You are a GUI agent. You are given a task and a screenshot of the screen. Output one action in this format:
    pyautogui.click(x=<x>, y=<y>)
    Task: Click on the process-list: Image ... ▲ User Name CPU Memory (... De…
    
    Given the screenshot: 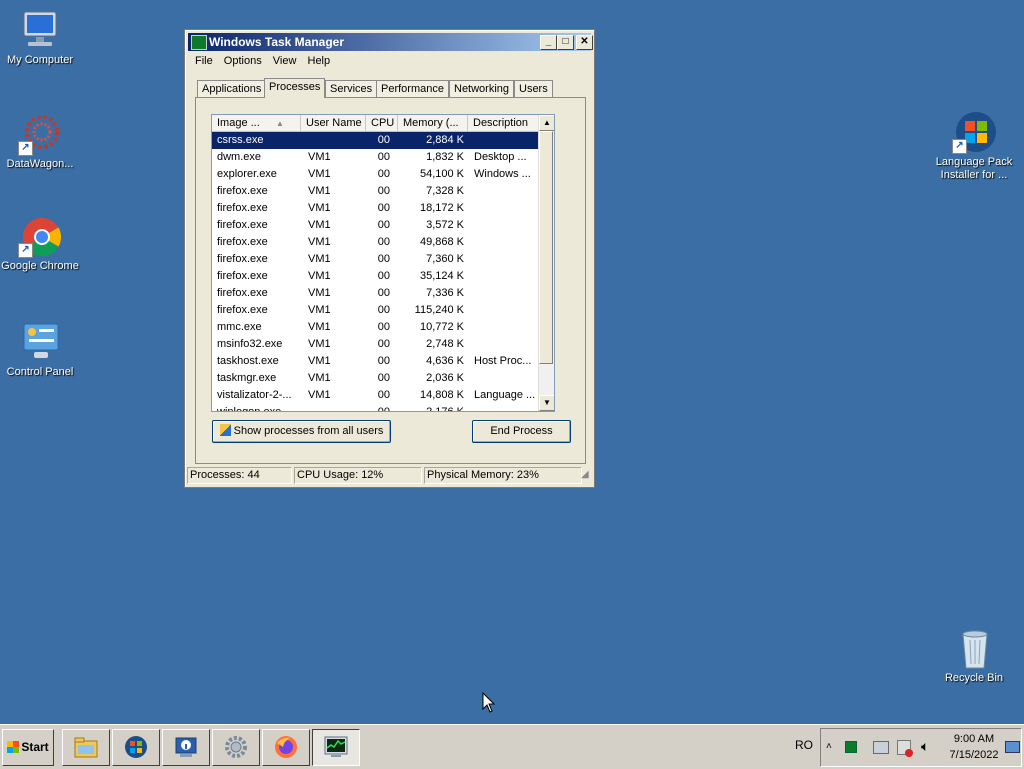 What is the action you would take?
    pyautogui.click(x=383, y=263)
    